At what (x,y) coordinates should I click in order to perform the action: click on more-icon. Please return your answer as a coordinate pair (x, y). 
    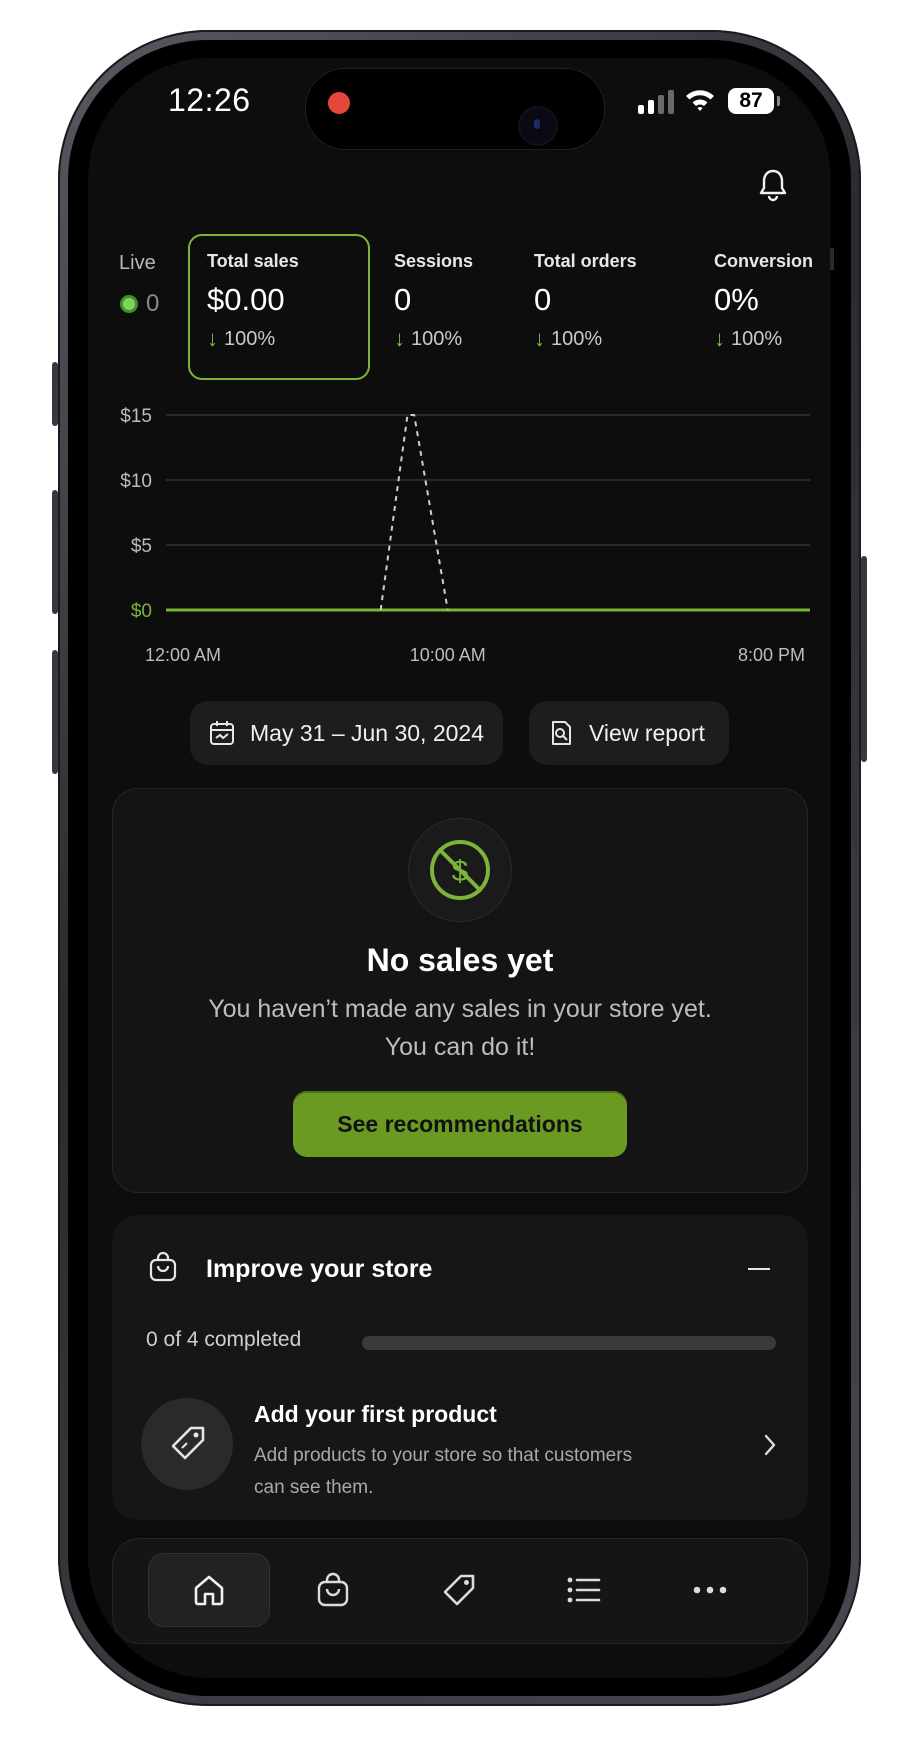
    Looking at the image, I should click on (710, 1590).